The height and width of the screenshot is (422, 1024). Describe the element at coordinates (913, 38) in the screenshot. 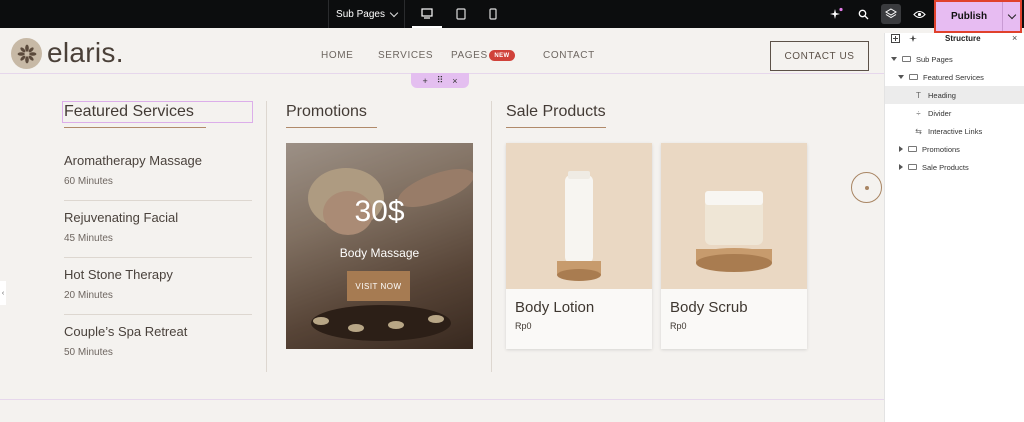

I see `ai-sparkle-icon` at that location.